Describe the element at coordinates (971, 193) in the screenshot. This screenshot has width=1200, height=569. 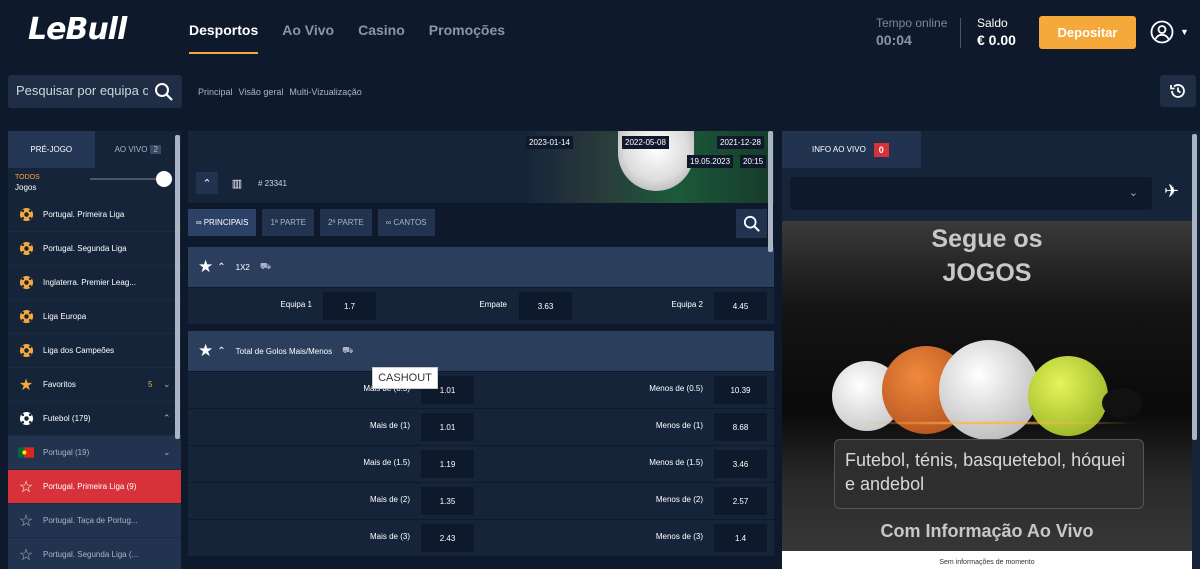
I see `match-select: ⌄` at that location.